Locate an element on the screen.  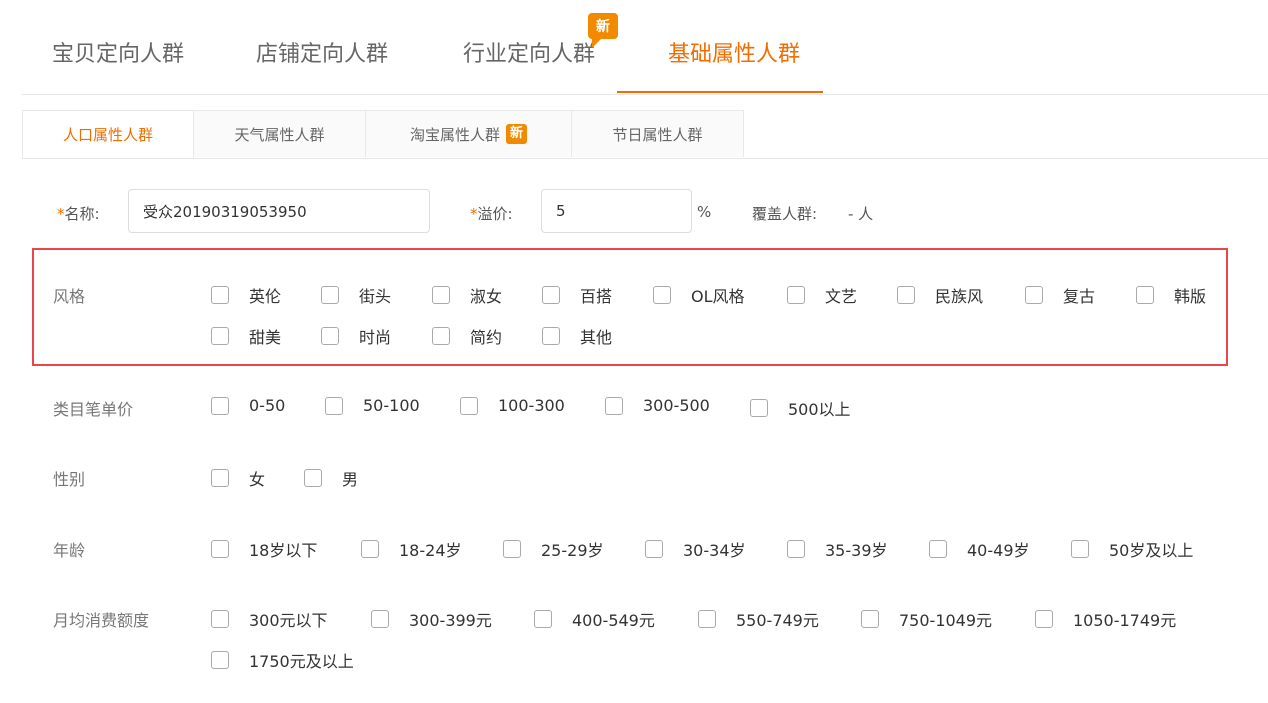
top-tab-bar is located at coordinates (645, 47).